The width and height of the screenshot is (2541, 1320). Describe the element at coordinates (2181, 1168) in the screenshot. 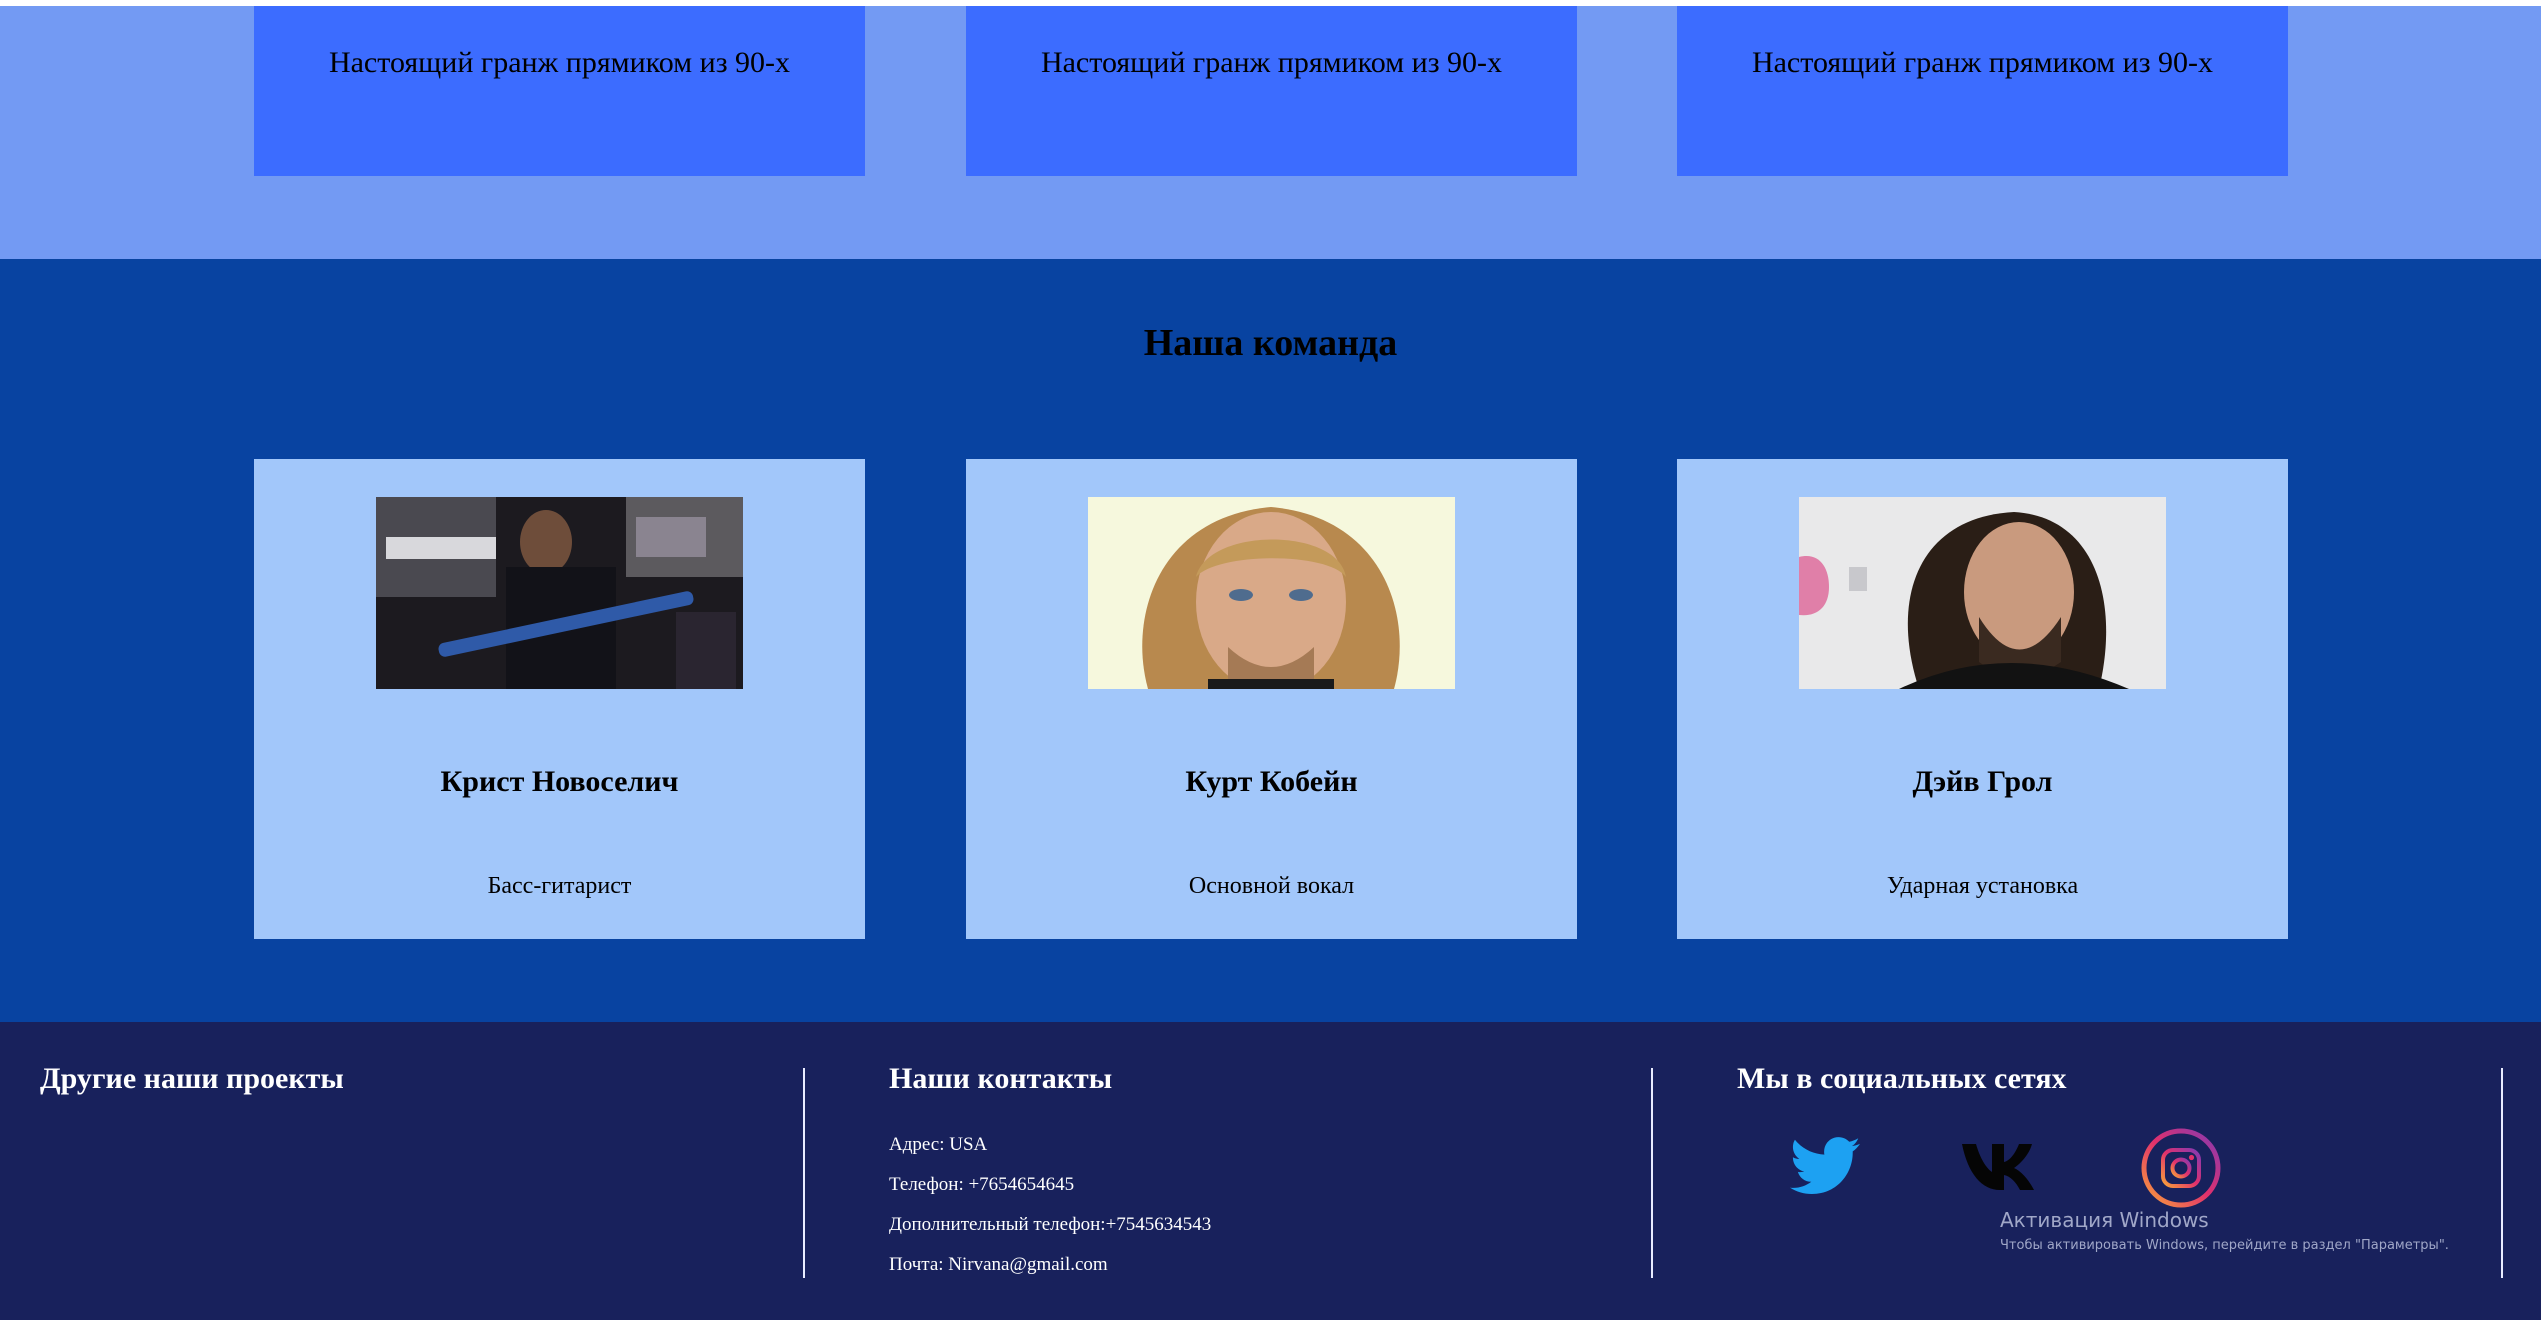

I see `instagram-icon` at that location.